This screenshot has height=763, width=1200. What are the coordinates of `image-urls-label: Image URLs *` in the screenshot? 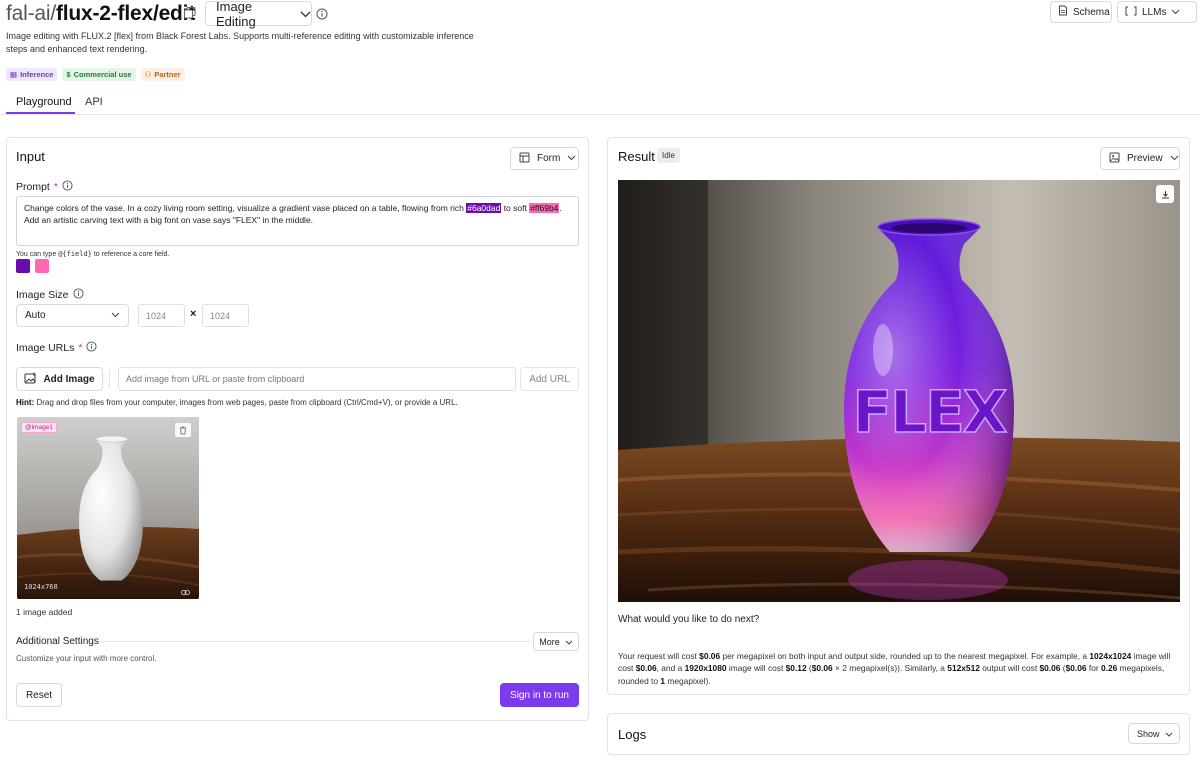 It's located at (56, 348).